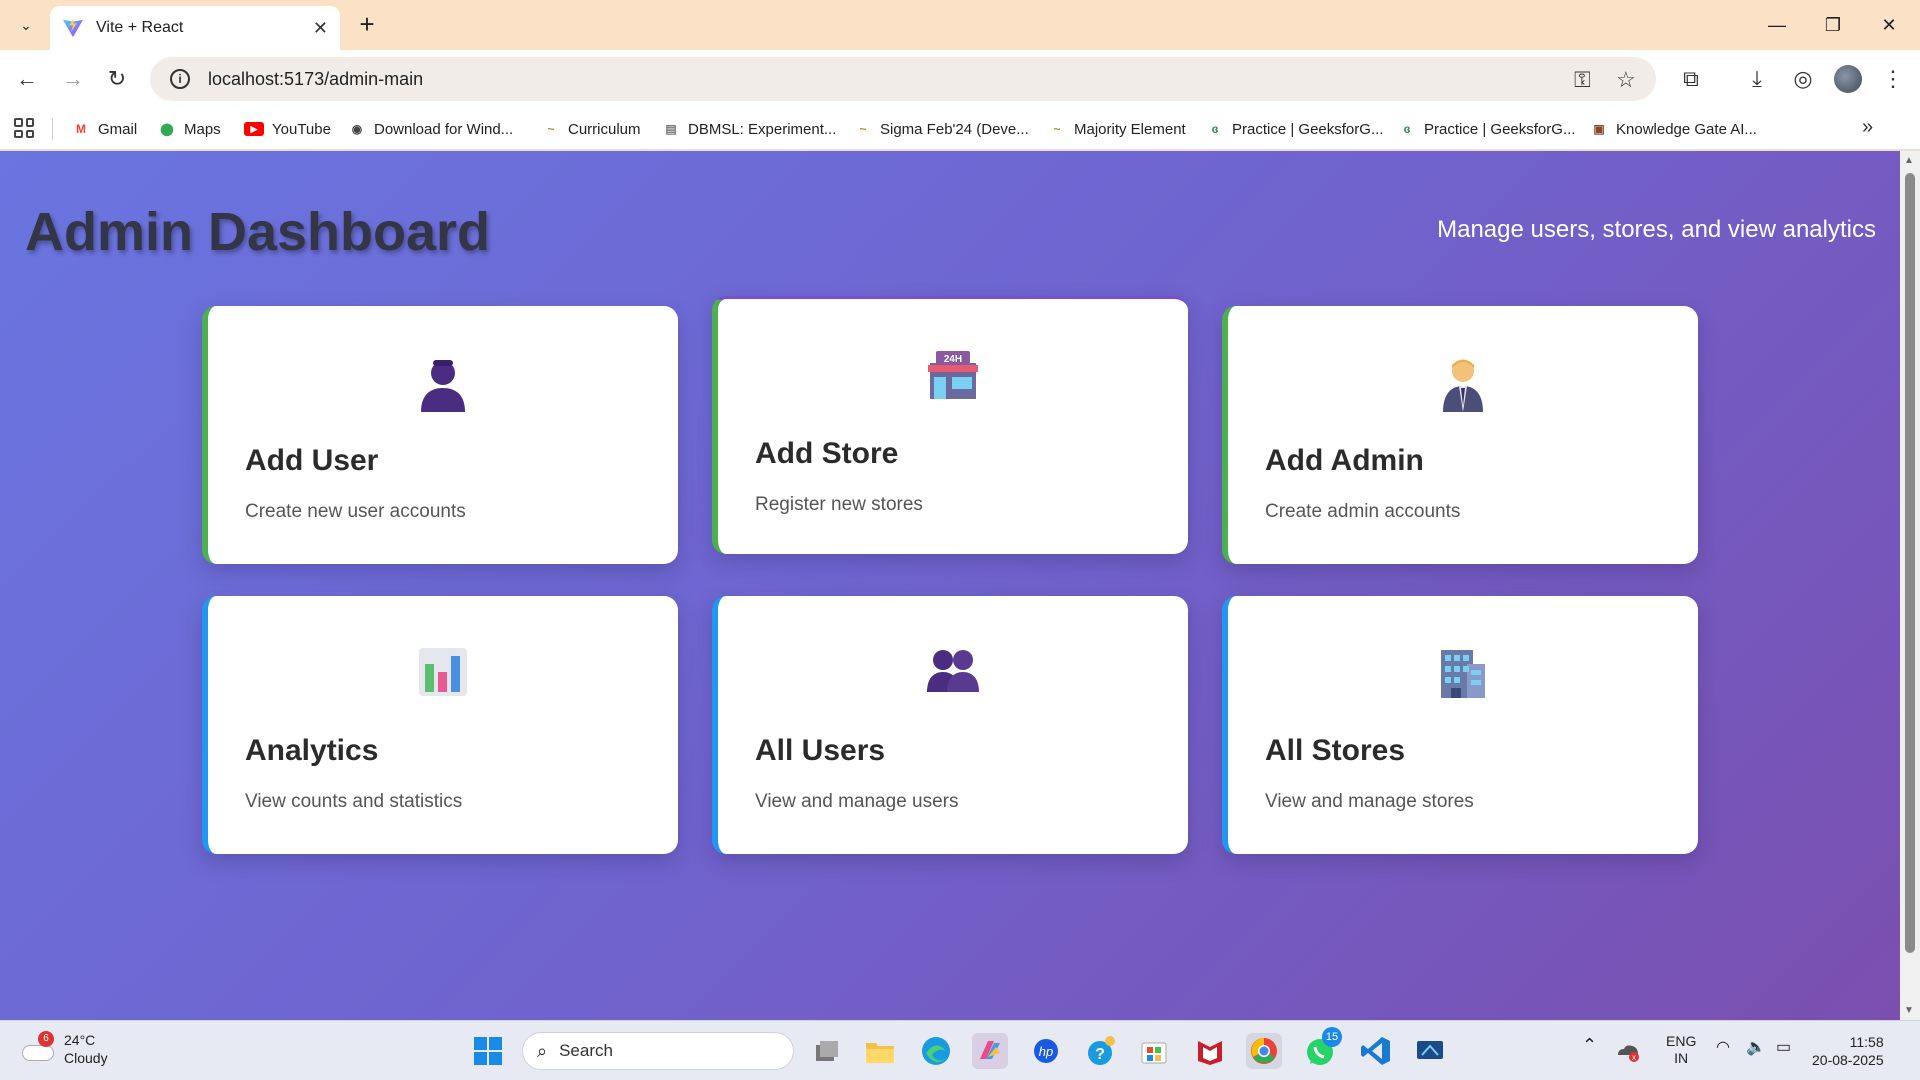  I want to click on vscode-icon, so click(1376, 1051).